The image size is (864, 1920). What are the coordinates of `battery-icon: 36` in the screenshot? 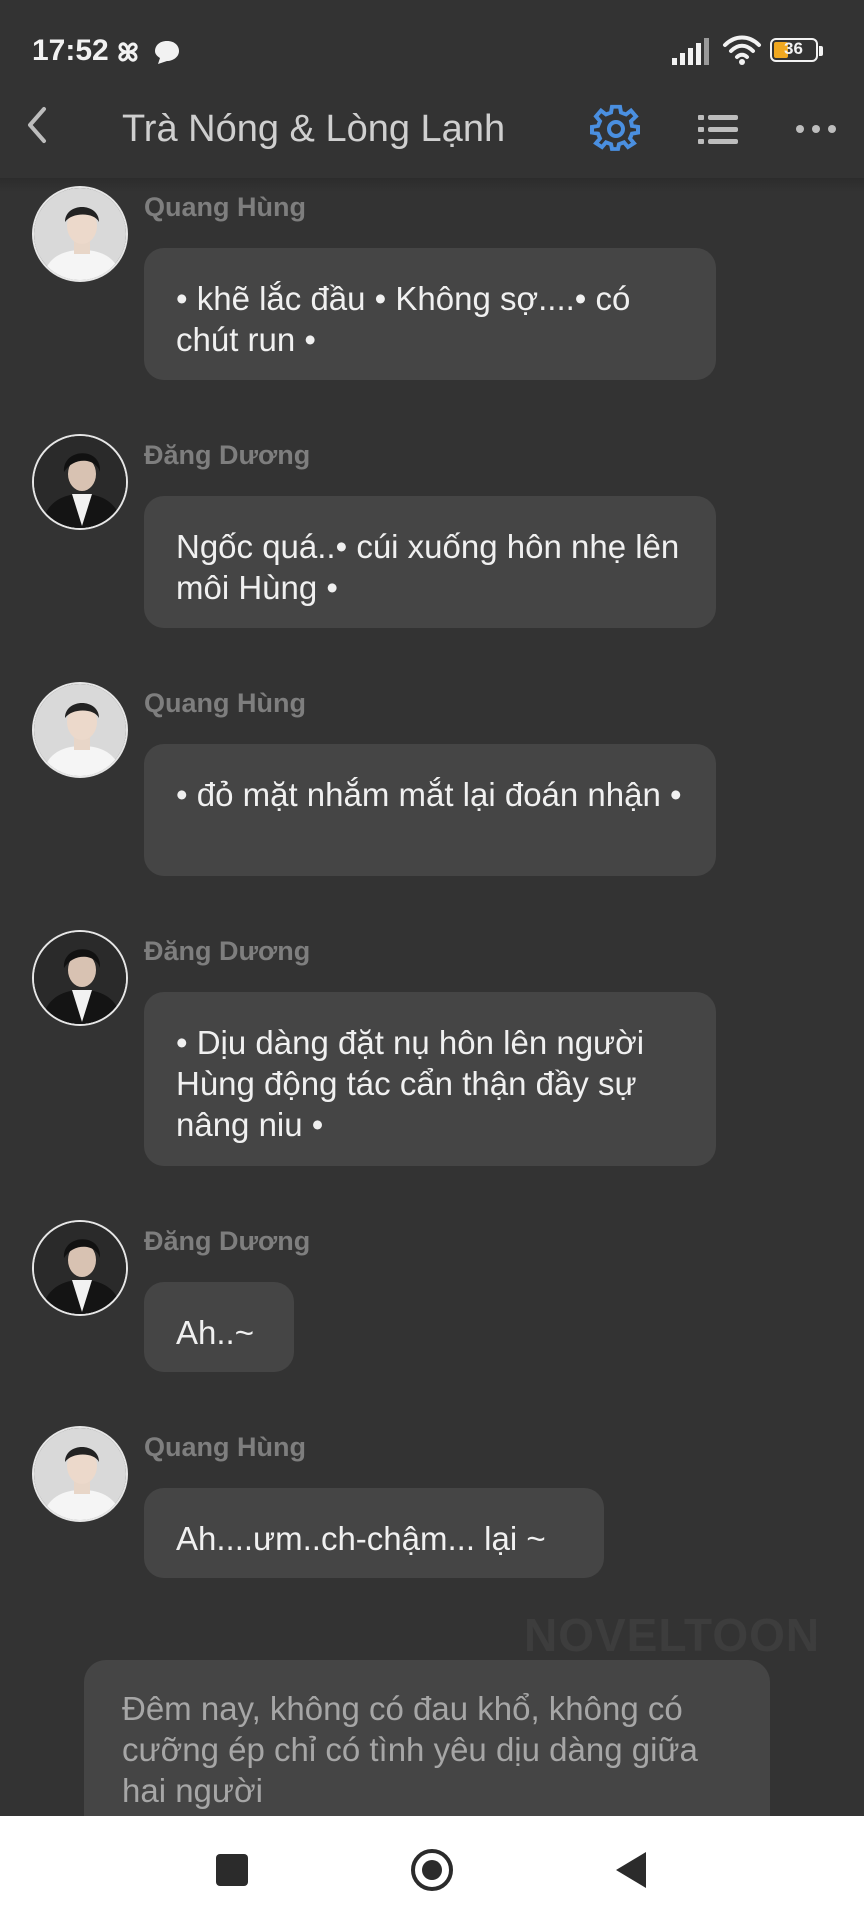 It's located at (797, 51).